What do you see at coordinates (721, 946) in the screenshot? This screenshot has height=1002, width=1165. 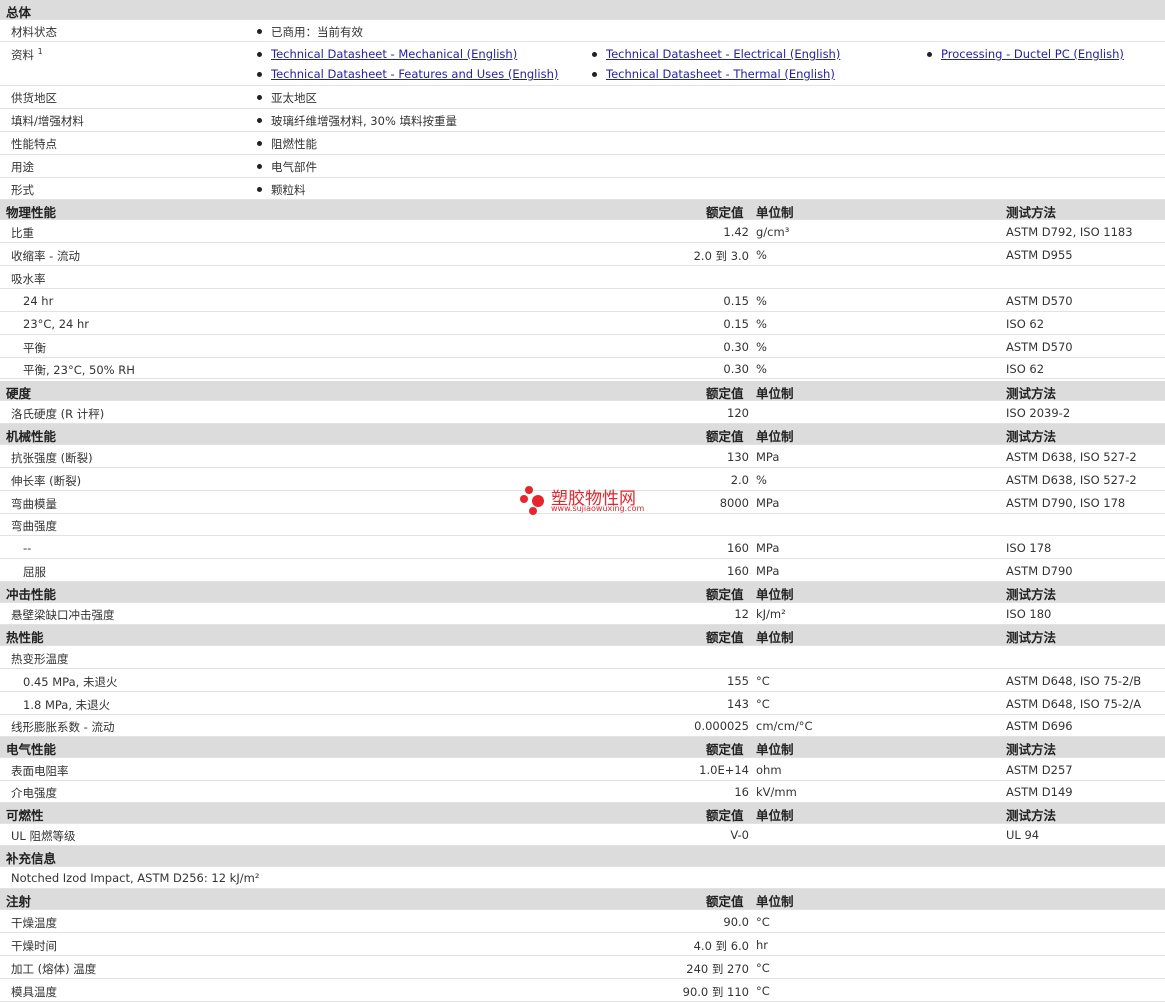 I see `property-value: 4.0 到 6.0` at bounding box center [721, 946].